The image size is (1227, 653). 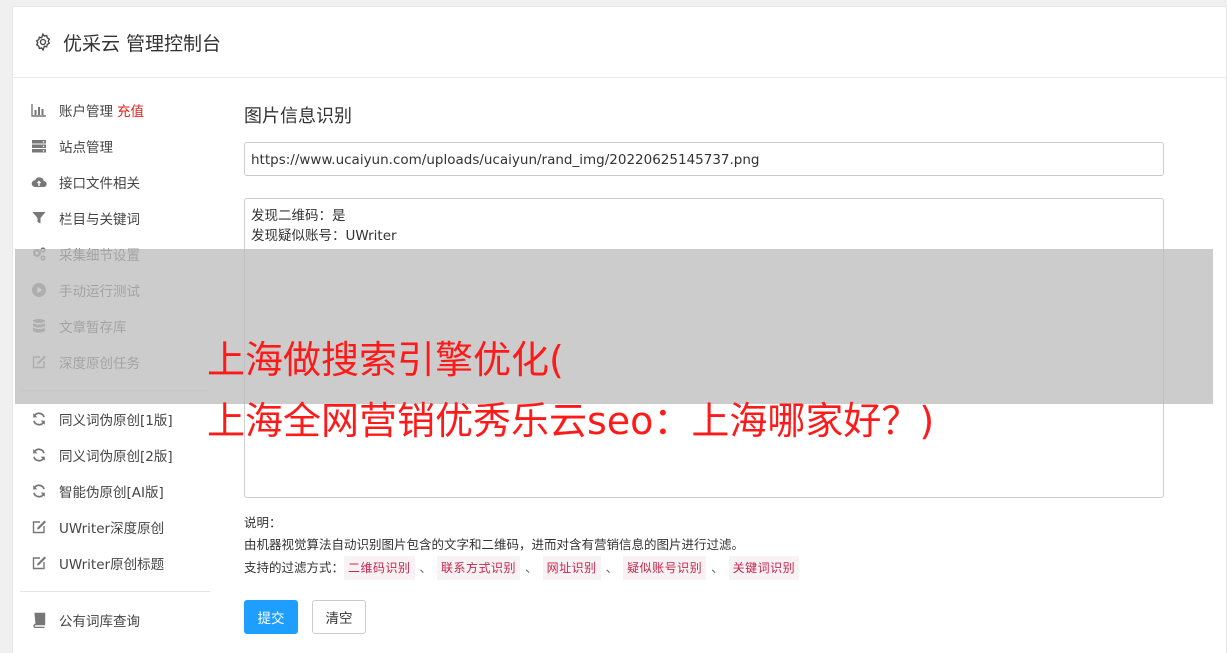 I want to click on filter-tag: 疑似账号识别, so click(x=665, y=568).